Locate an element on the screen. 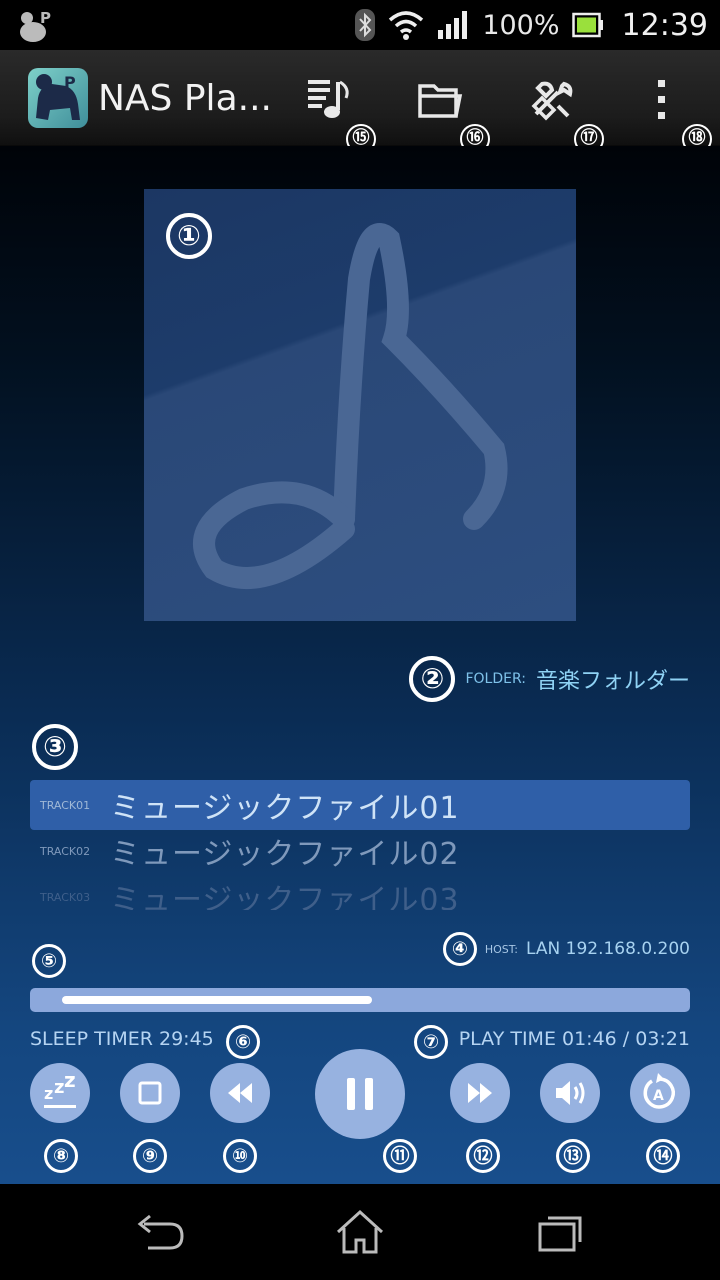 The image size is (720, 1280). repeat-mode-button: A is located at coordinates (660, 1093).